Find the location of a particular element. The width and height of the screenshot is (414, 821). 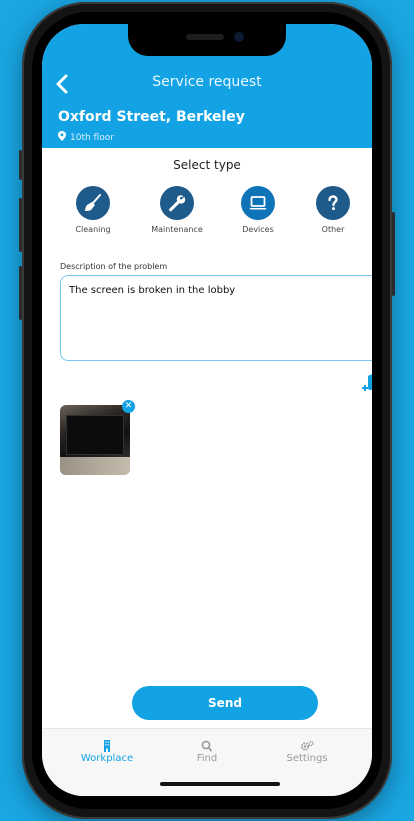

power-button is located at coordinates (393, 254).